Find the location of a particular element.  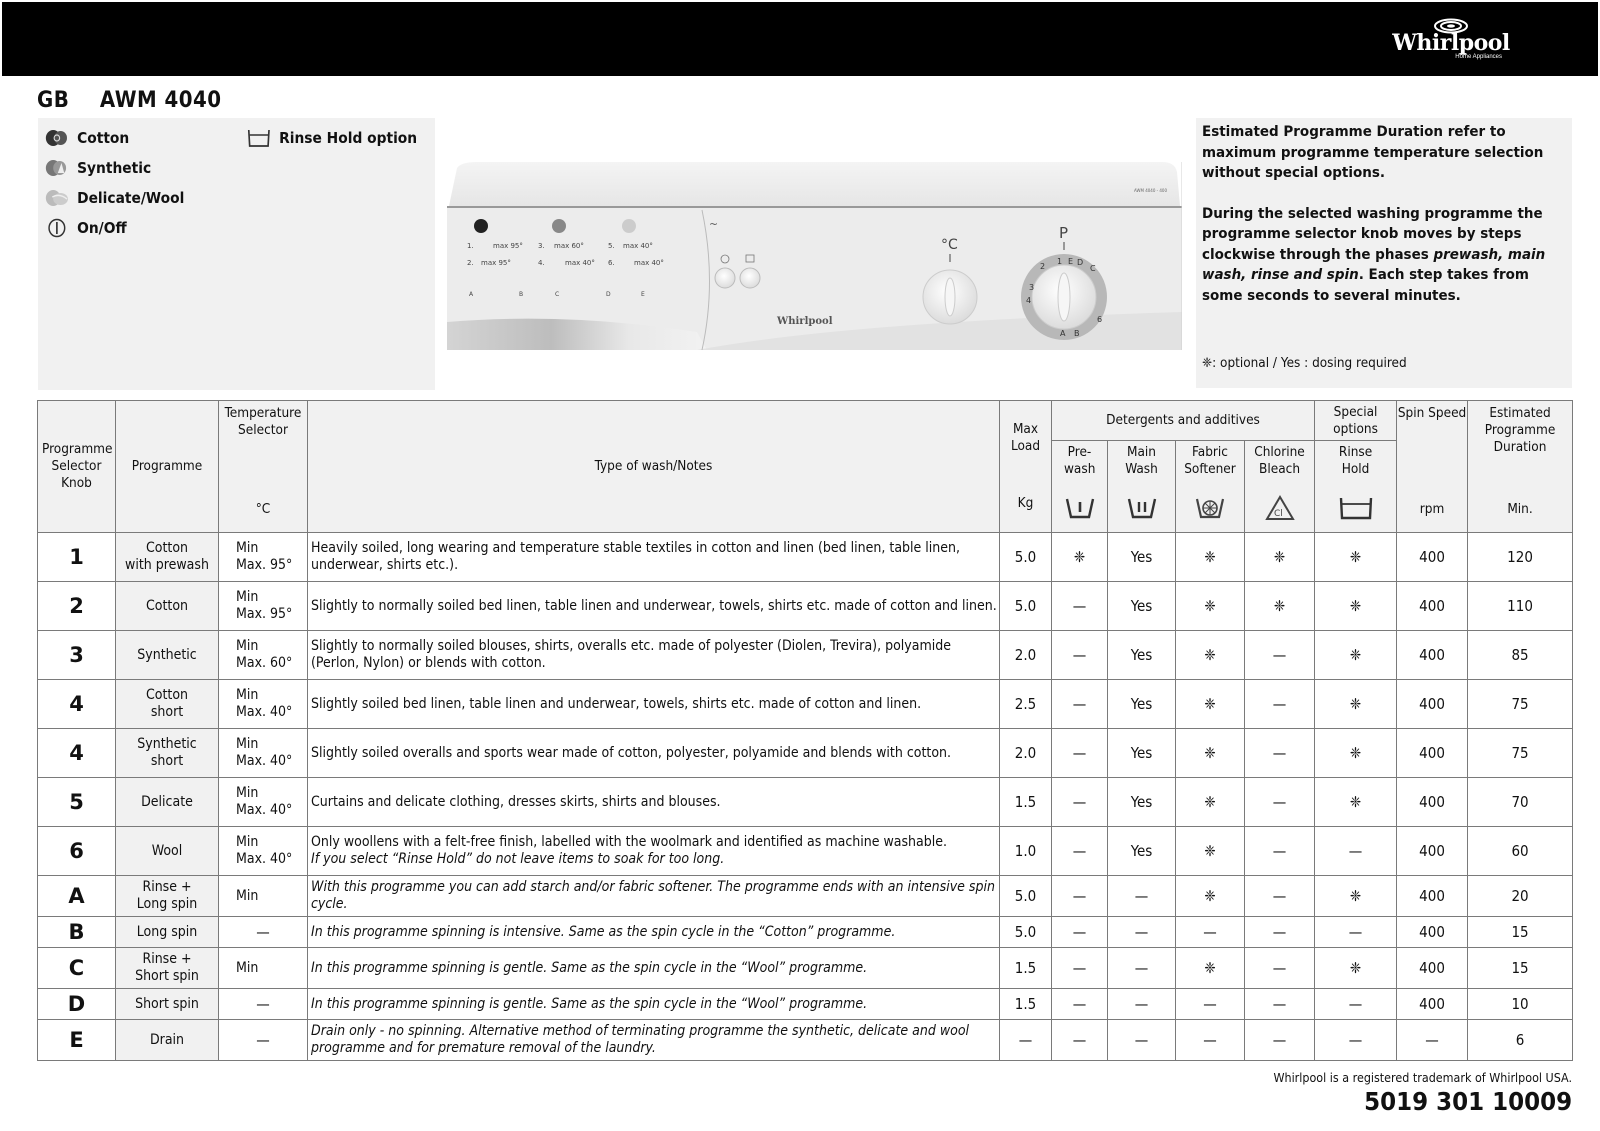

chlorine-bleach-icon: Cl is located at coordinates (1279, 508).